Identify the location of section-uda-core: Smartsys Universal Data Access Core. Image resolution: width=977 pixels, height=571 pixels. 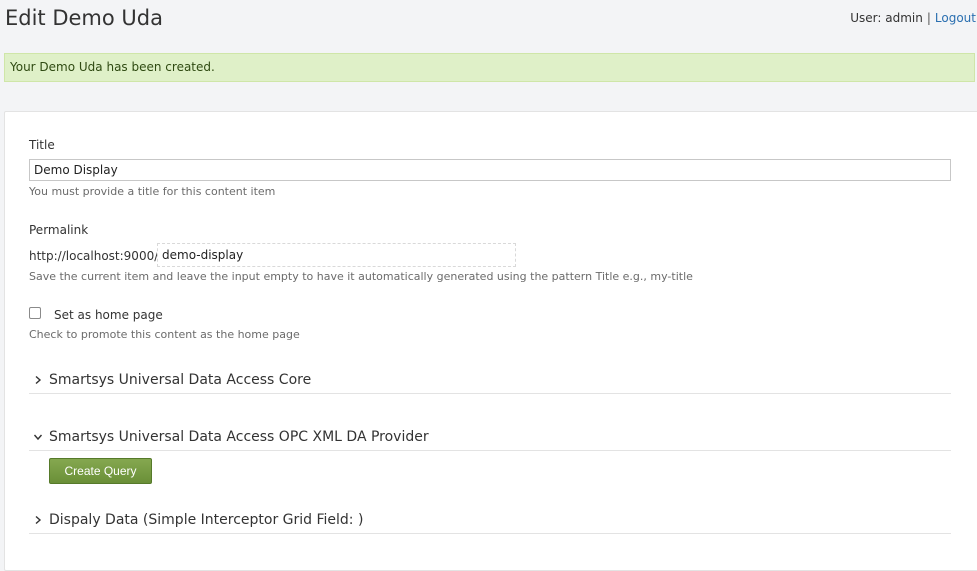
(490, 382).